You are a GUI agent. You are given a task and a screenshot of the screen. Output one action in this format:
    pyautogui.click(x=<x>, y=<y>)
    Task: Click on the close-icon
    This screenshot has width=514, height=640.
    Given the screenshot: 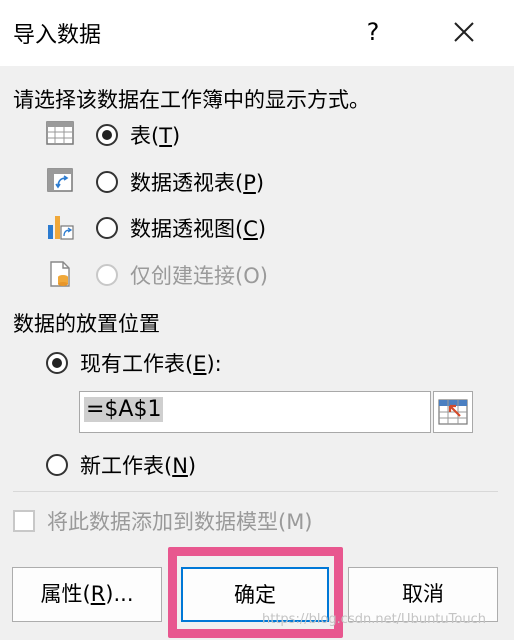 What is the action you would take?
    pyautogui.click(x=464, y=32)
    